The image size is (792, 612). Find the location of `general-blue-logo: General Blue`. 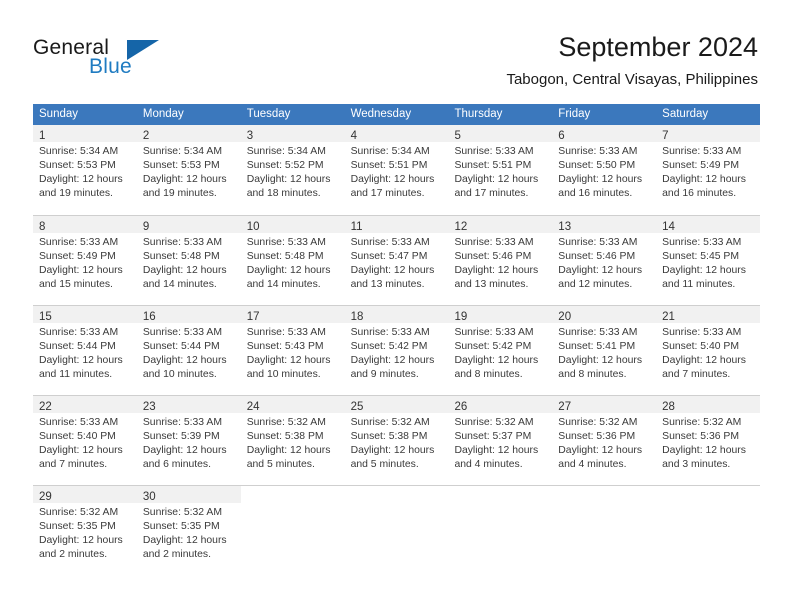

general-blue-logo: General Blue is located at coordinates (123, 59).